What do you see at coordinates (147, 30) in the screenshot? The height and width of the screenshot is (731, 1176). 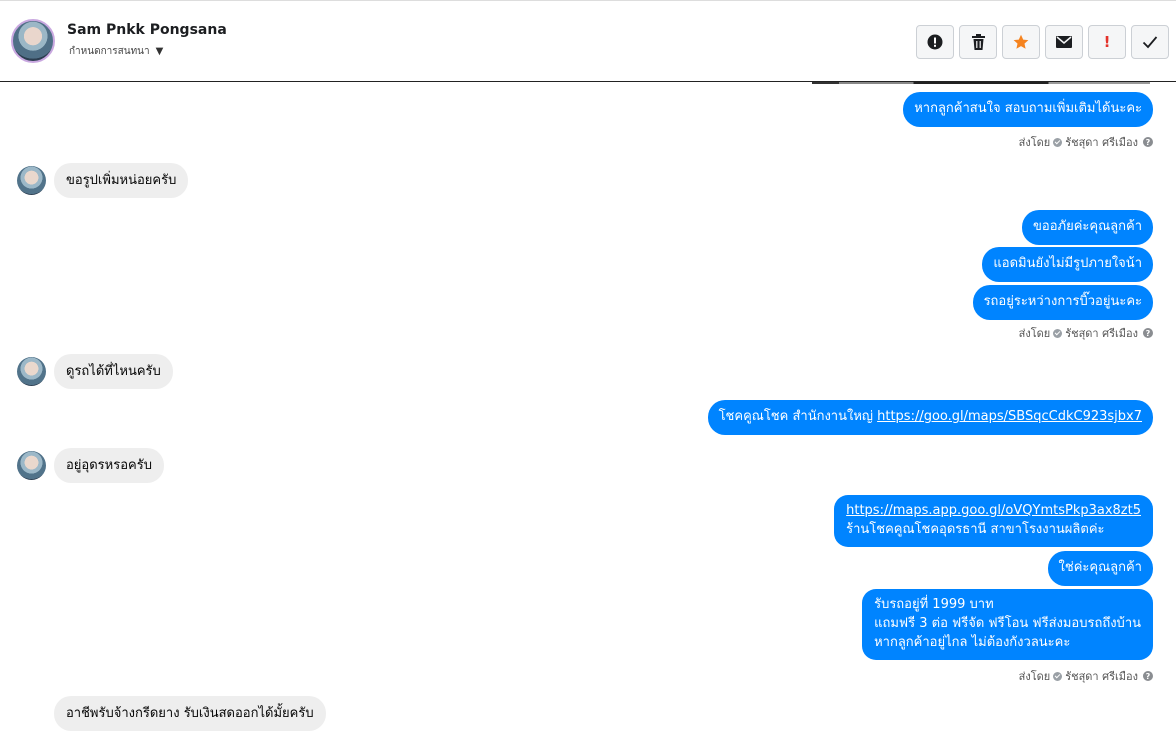 I see `contact-name: Sam Pnkk Pongsana` at bounding box center [147, 30].